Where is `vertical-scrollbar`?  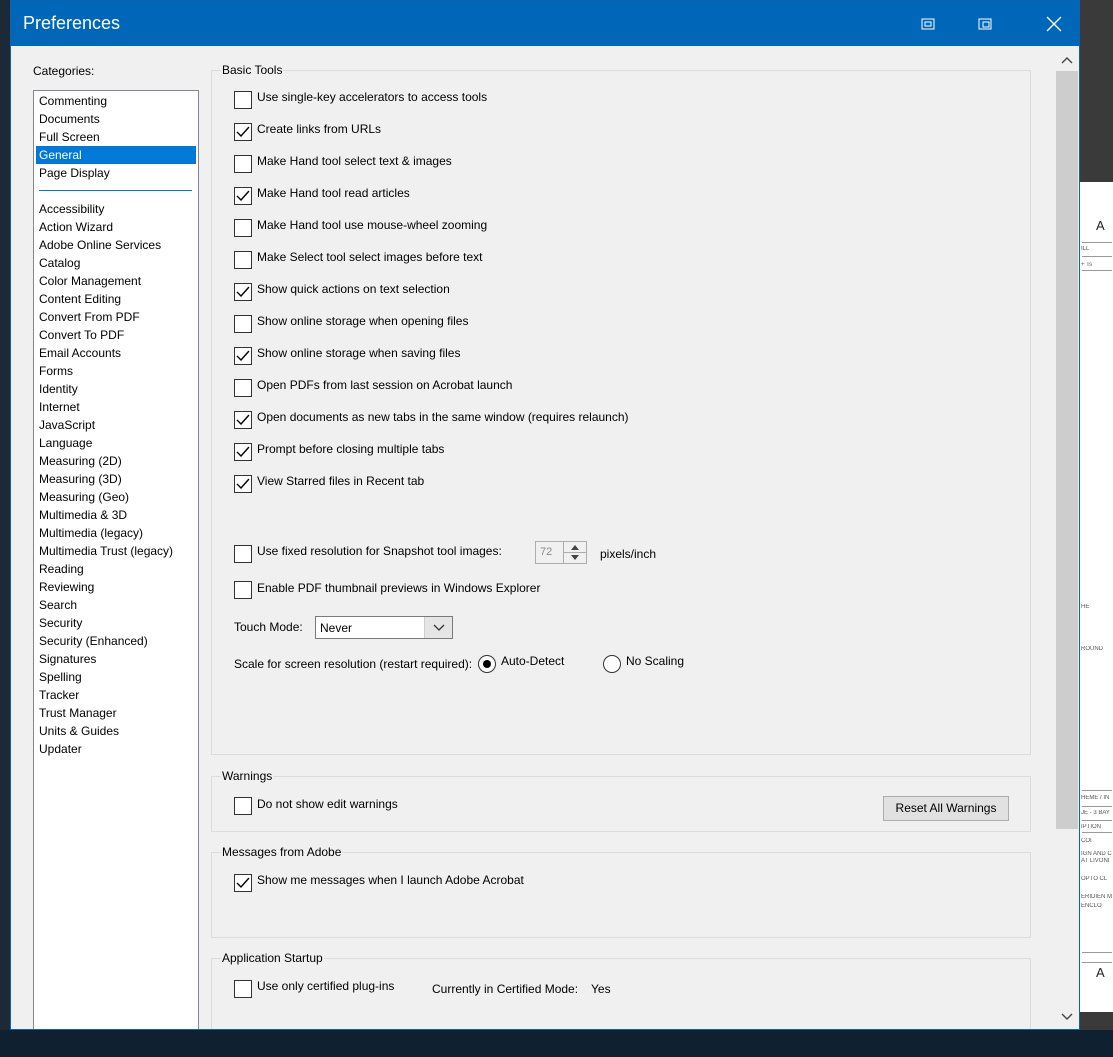
vertical-scrollbar is located at coordinates (1066, 537).